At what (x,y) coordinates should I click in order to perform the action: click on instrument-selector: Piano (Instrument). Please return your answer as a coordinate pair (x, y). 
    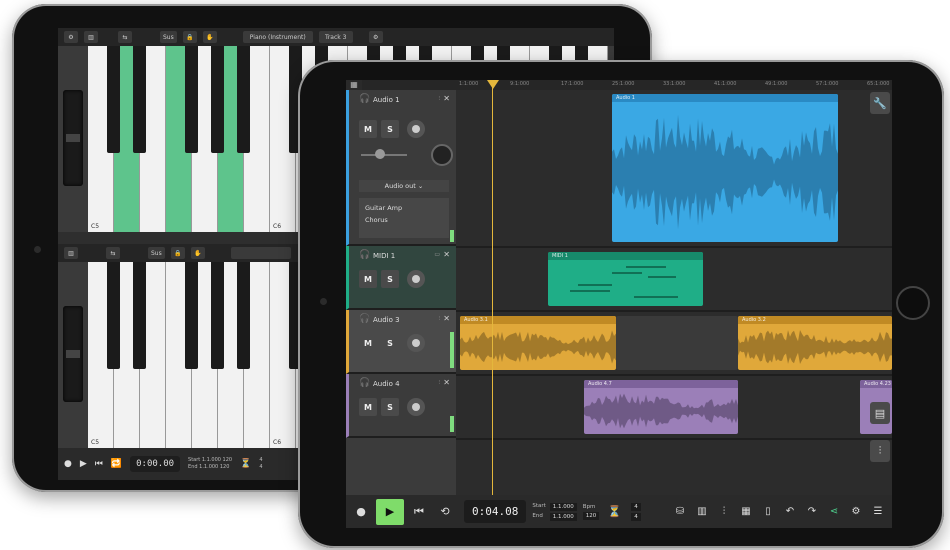
    Looking at the image, I should click on (277, 37).